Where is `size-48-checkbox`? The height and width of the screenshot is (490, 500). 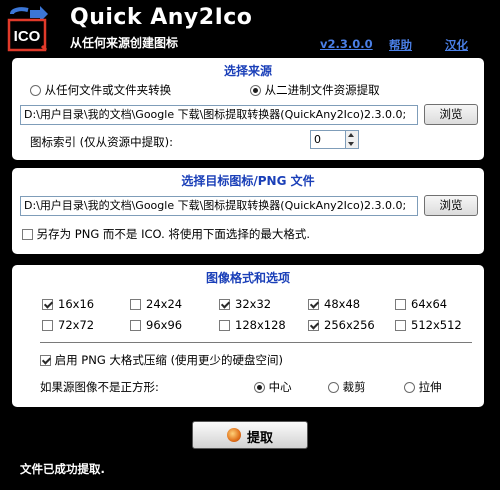
size-48-checkbox is located at coordinates (313, 304).